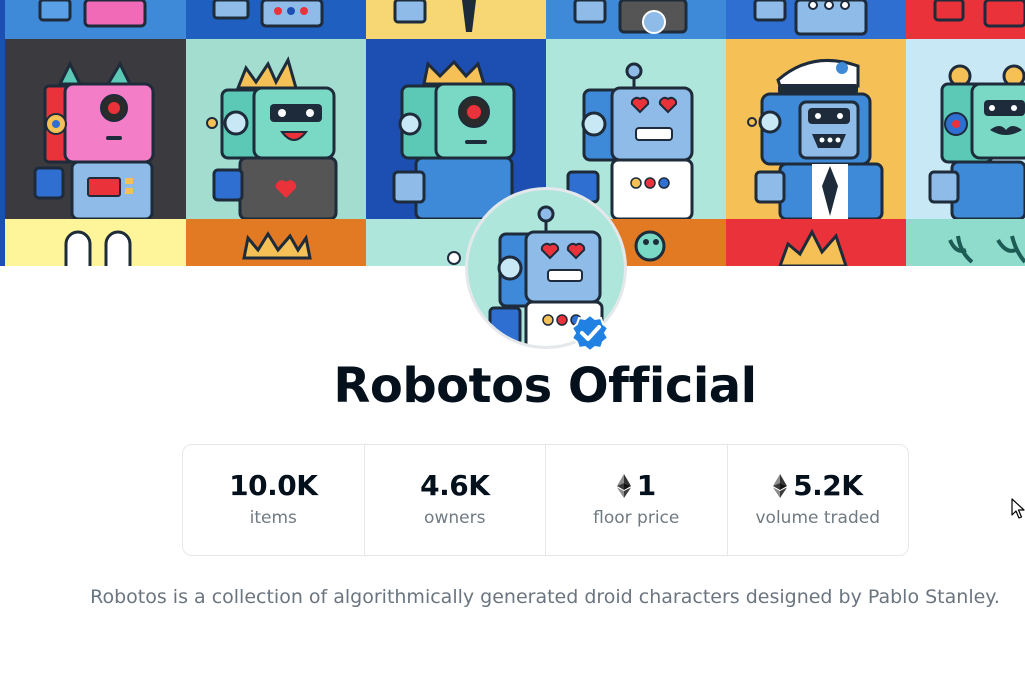  I want to click on stat-floor-price-label: floor price, so click(636, 518).